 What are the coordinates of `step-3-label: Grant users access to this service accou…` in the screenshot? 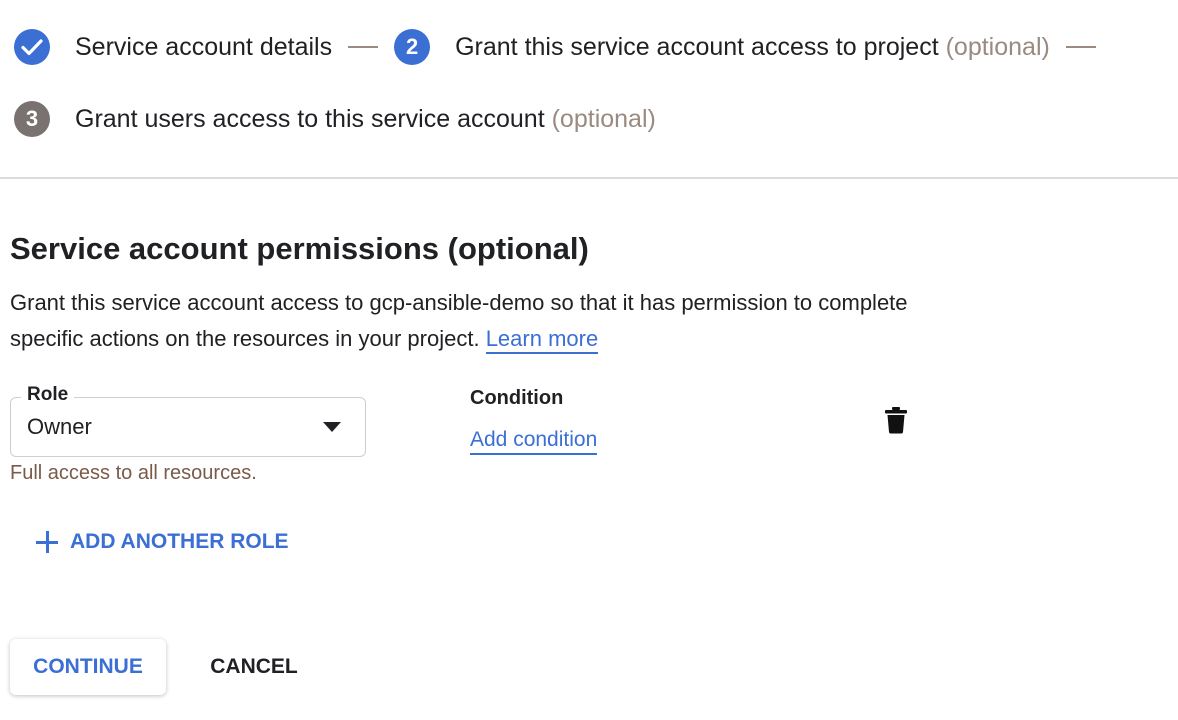 It's located at (365, 119).